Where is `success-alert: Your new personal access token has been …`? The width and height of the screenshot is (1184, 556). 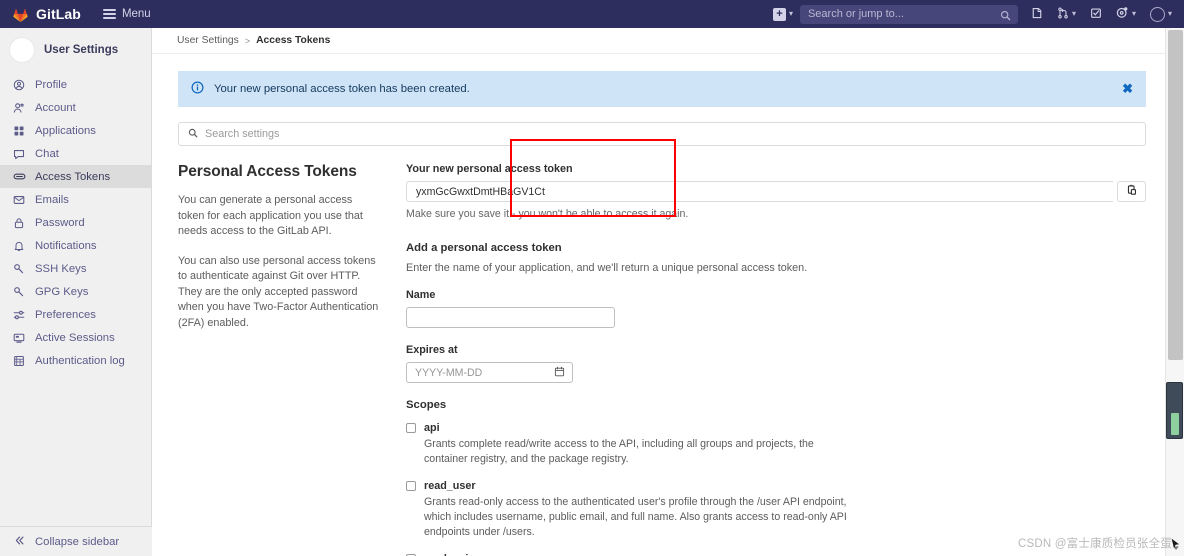
success-alert: Your new personal access token has been … is located at coordinates (662, 89).